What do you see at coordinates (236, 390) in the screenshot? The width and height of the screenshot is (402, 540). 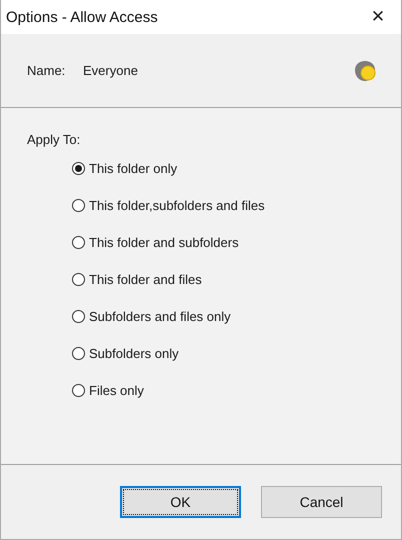 I see `radio-option: Files only` at bounding box center [236, 390].